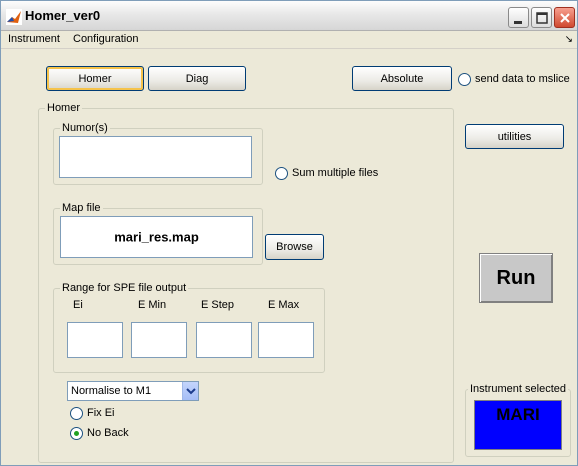 The height and width of the screenshot is (466, 578). What do you see at coordinates (522, 79) in the screenshot?
I see `send-to-mslice-label: send data to mslice` at bounding box center [522, 79].